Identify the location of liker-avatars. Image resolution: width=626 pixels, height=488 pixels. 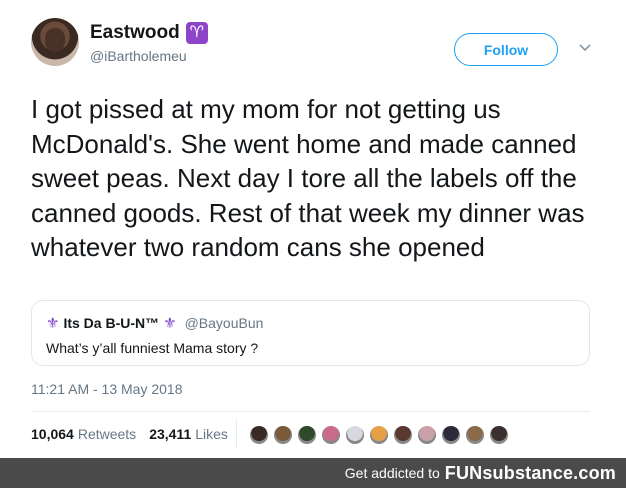
(380, 435).